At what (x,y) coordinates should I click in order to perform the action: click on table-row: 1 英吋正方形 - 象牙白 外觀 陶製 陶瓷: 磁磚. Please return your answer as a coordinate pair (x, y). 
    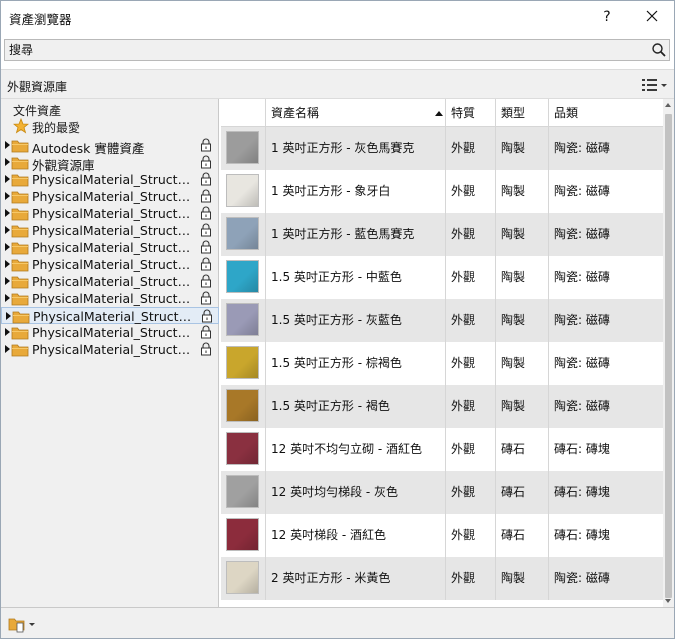
    Looking at the image, I should click on (442, 191).